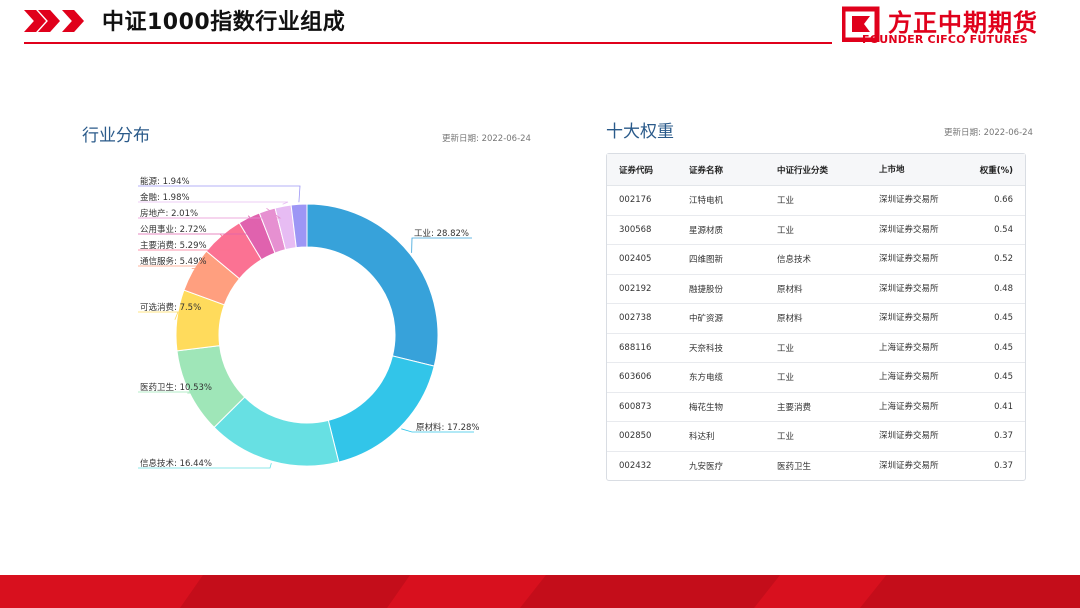 This screenshot has height=608, width=1080. I want to click on cell-code: 300568, so click(648, 230).